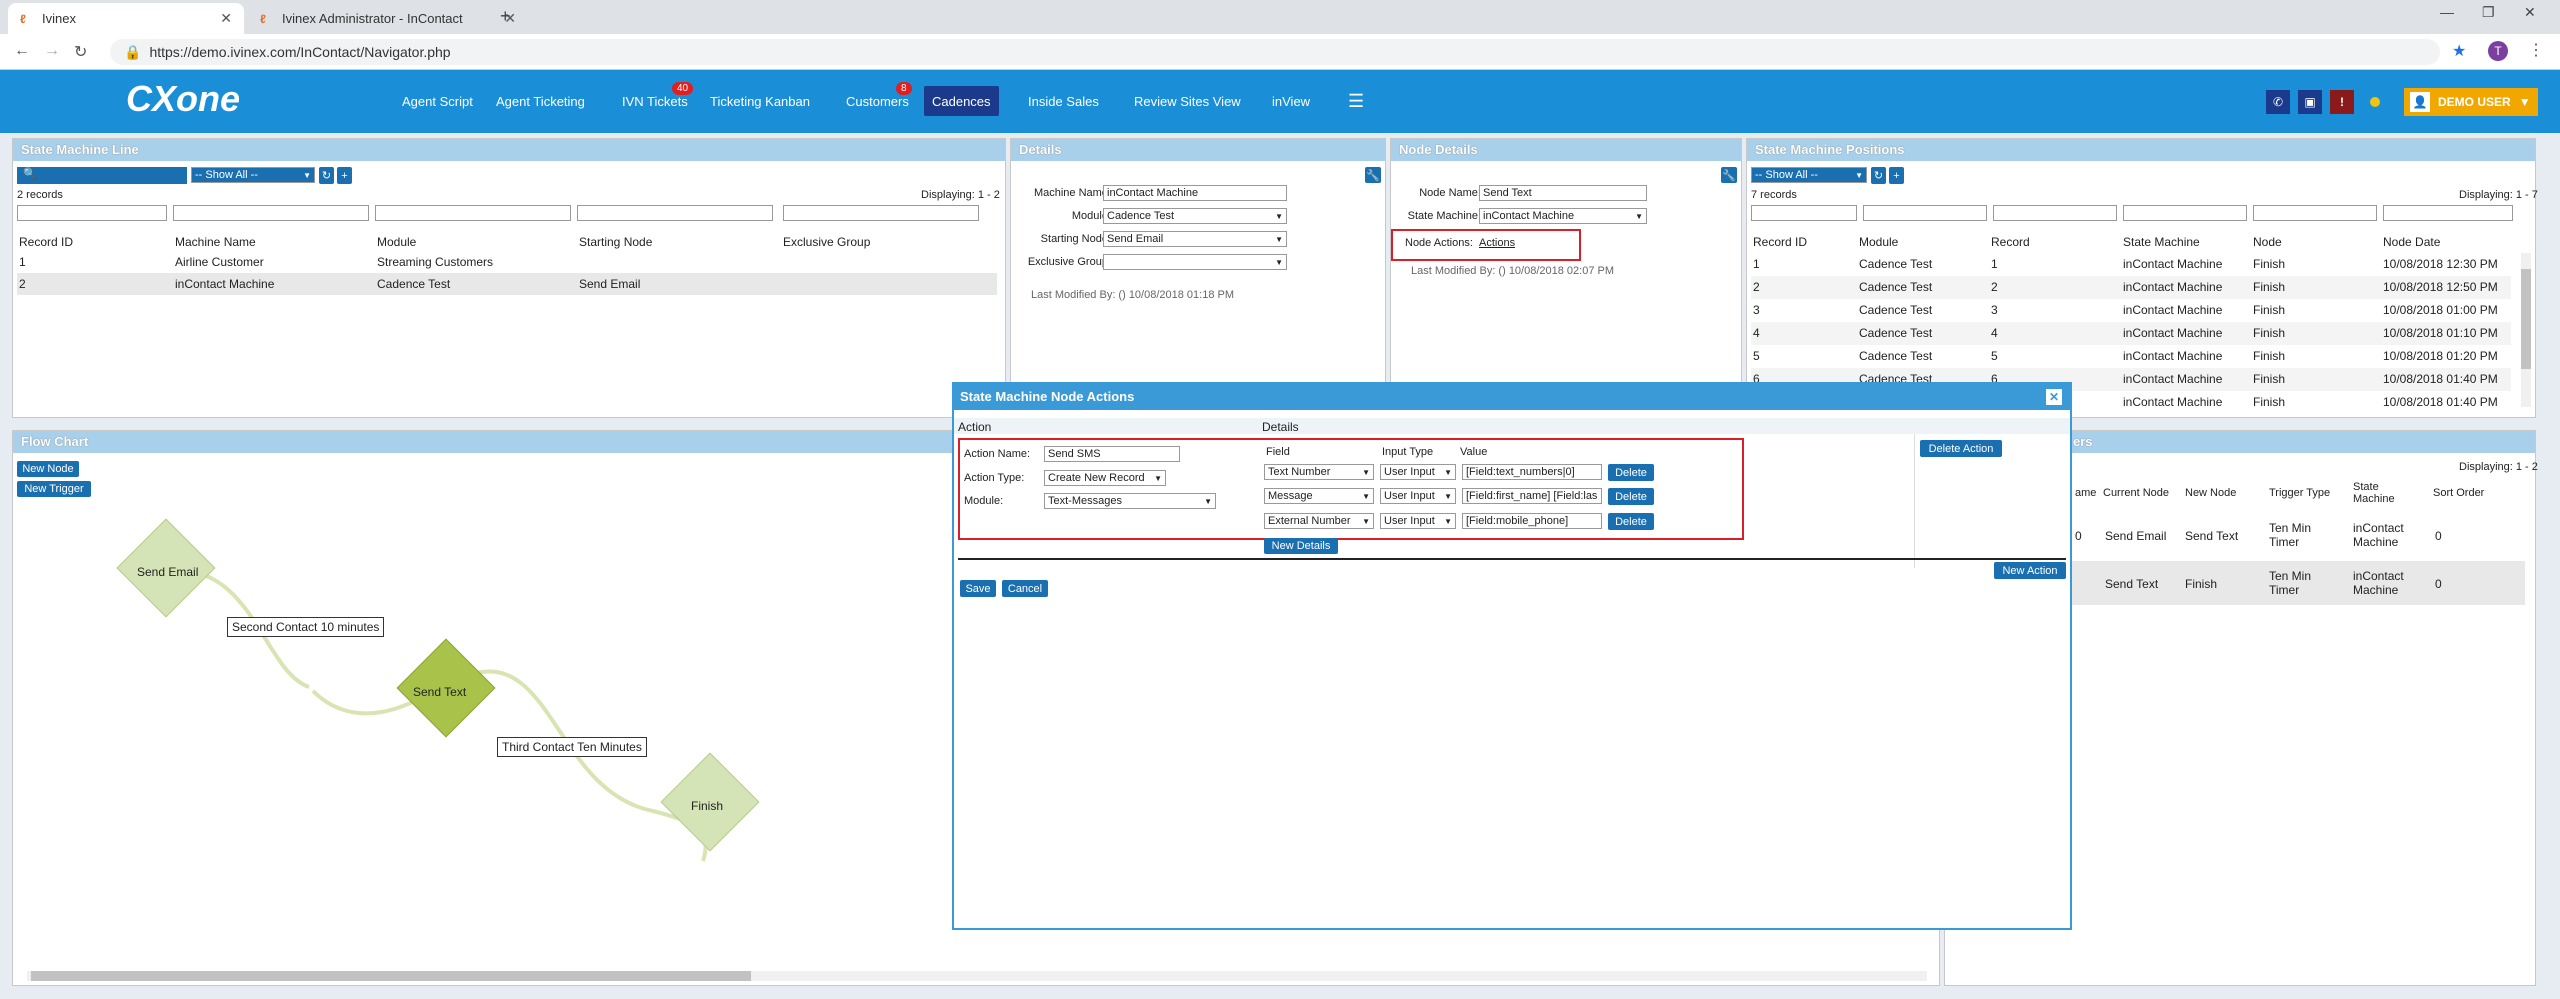  Describe the element at coordinates (2010, 242) in the screenshot. I see `column-header: Record` at that location.